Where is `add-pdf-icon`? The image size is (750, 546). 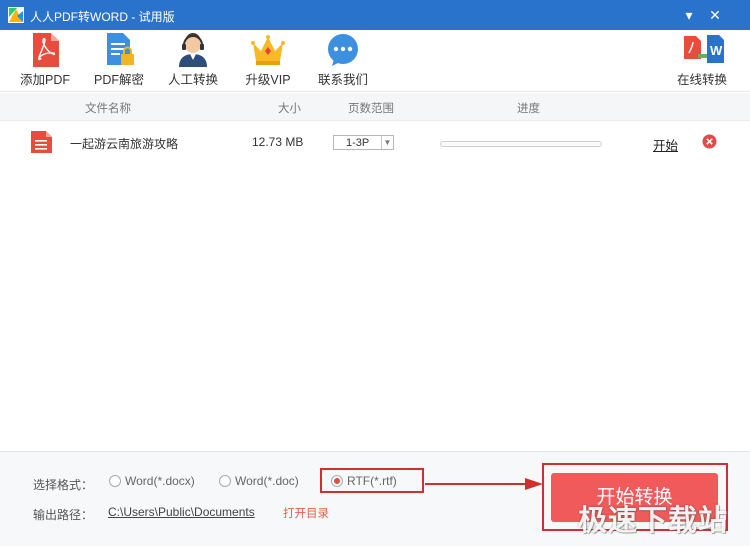
add-pdf-icon is located at coordinates (46, 50).